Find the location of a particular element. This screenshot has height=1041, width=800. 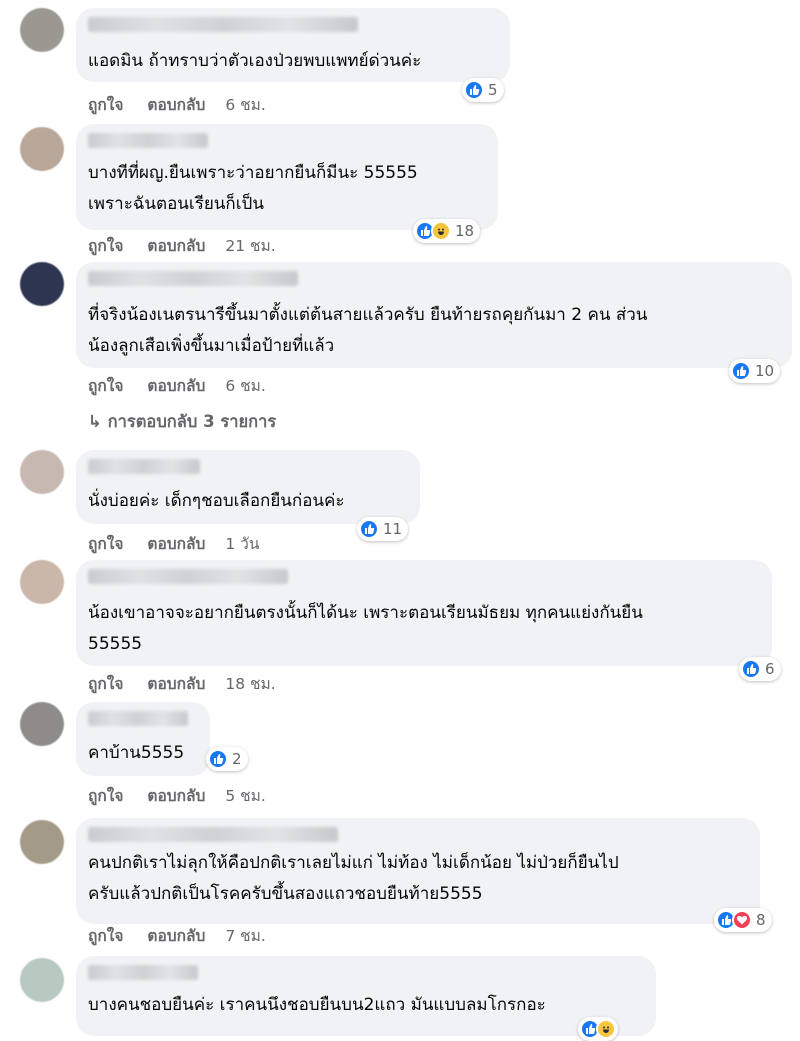

comment-actions: ถูกใจ ตอบกลับ 18 ชม. is located at coordinates (194, 683).